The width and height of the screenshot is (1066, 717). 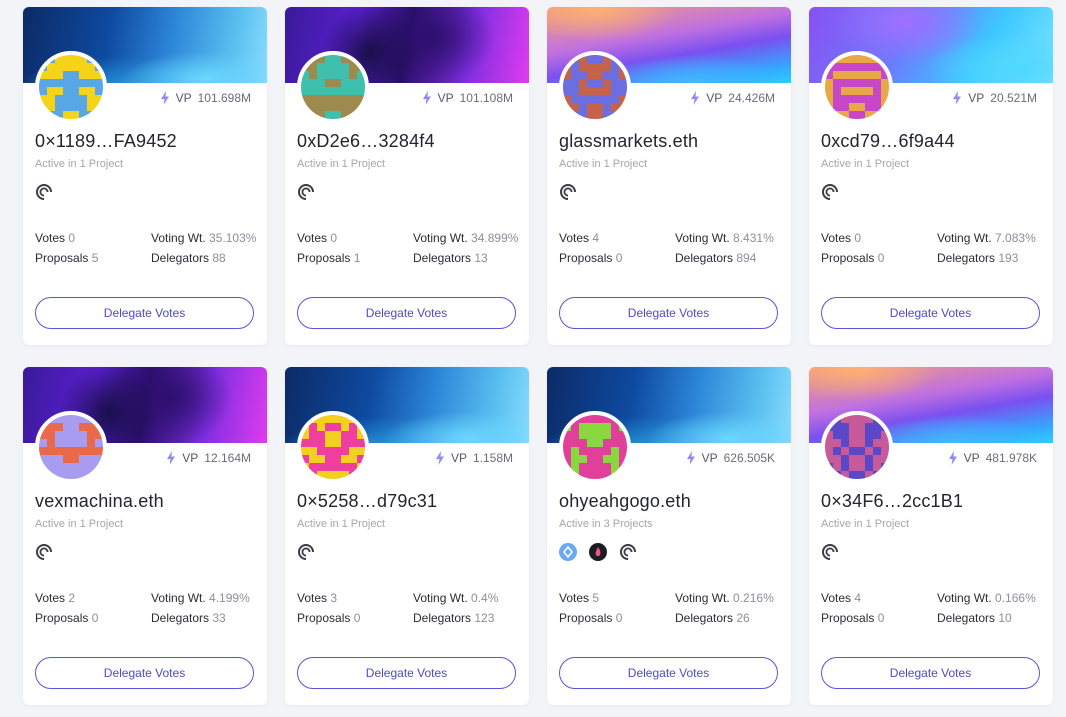 I want to click on delegate-name: 0×1189…FA9452, so click(x=106, y=141).